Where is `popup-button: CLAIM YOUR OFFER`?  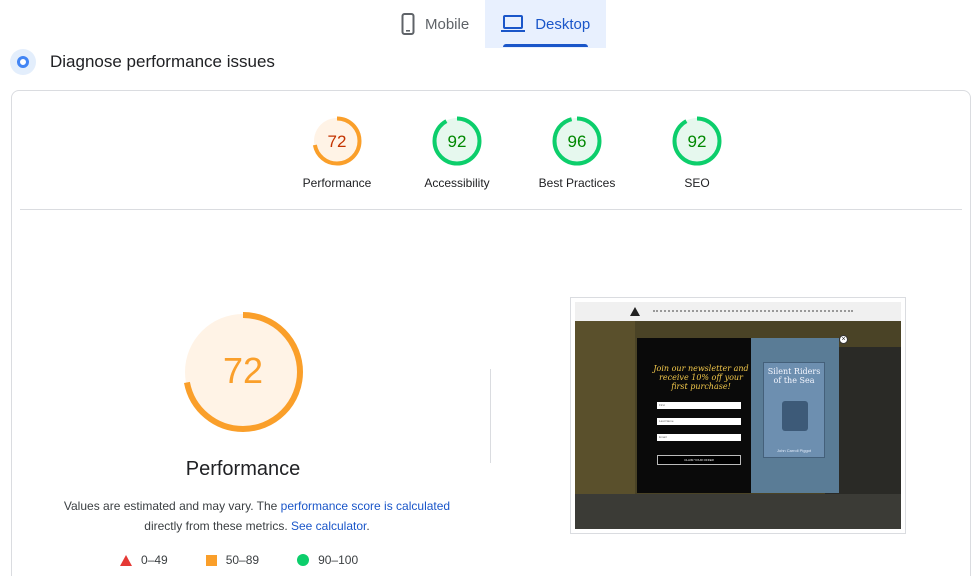
popup-button: CLAIM YOUR OFFER is located at coordinates (699, 460).